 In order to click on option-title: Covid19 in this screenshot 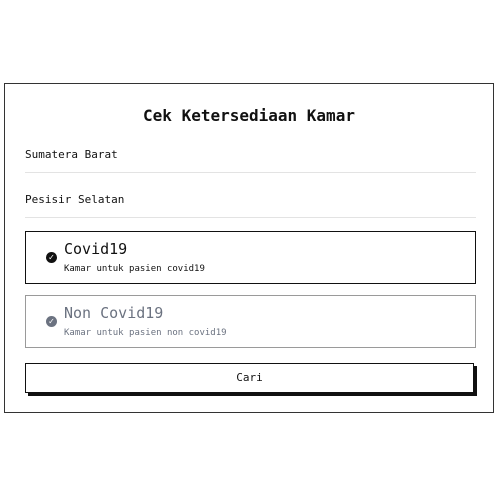, I will do `click(96, 249)`.